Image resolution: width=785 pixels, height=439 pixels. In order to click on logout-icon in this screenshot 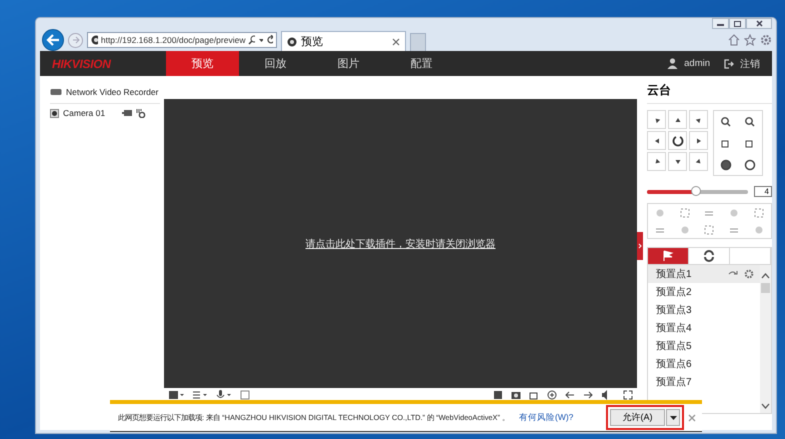, I will do `click(729, 63)`.